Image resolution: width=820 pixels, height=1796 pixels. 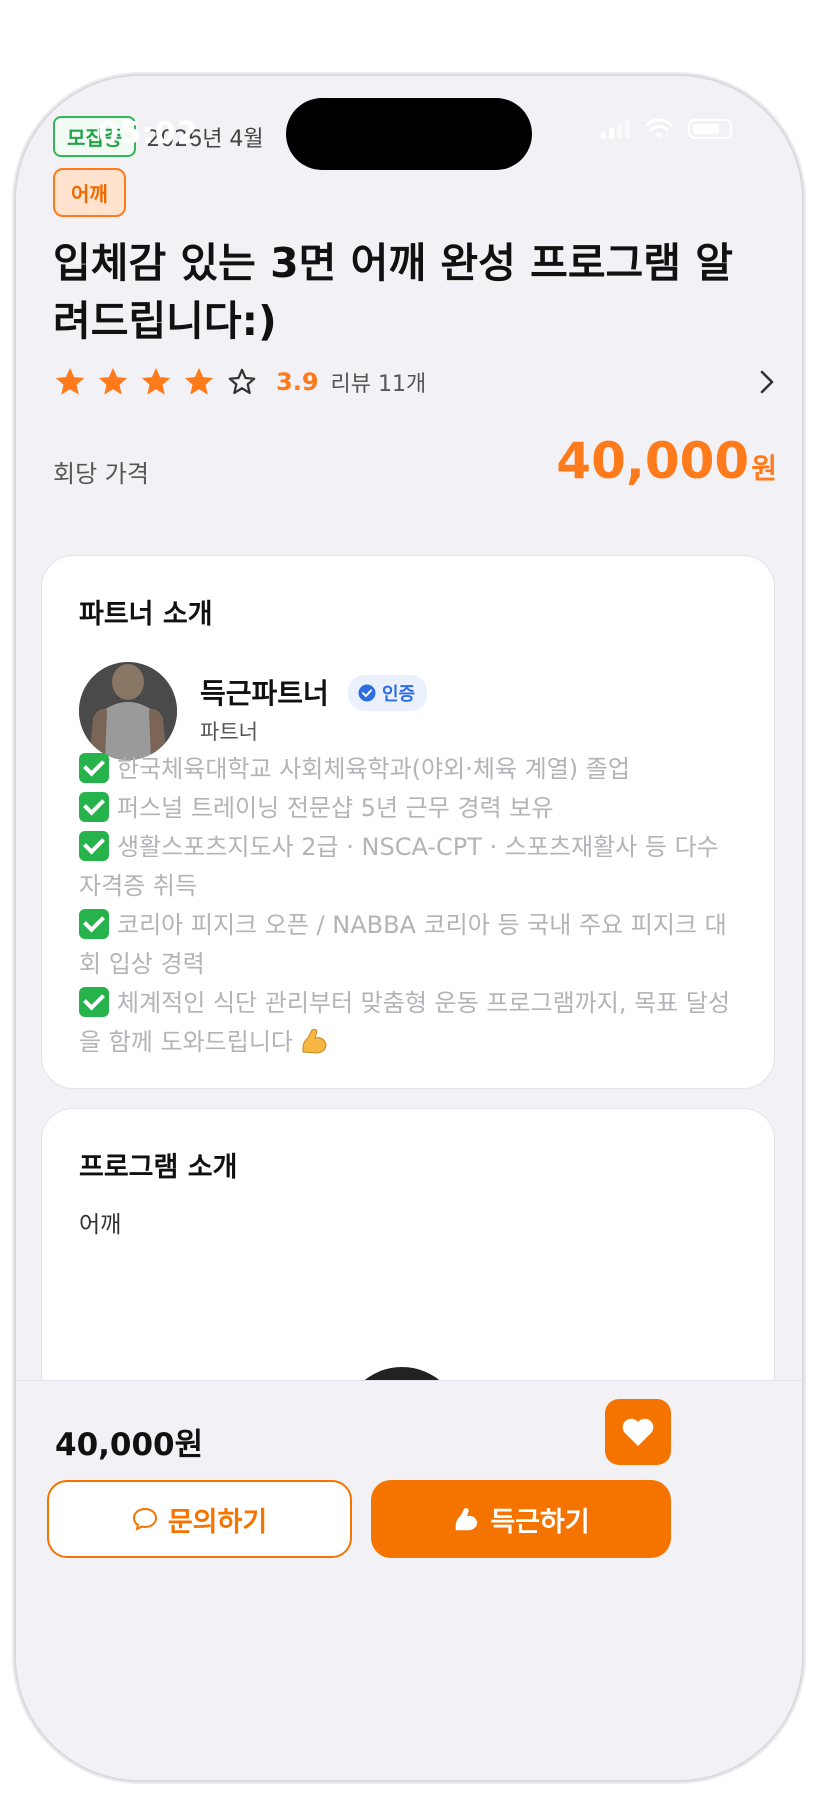 What do you see at coordinates (659, 128) in the screenshot?
I see `wifi-icon` at bounding box center [659, 128].